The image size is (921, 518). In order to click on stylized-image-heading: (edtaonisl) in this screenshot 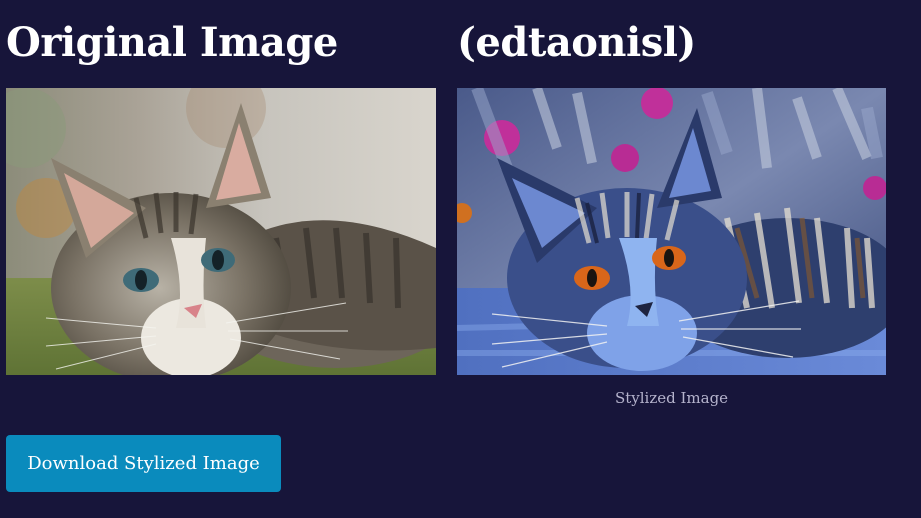, I will do `click(576, 42)`.